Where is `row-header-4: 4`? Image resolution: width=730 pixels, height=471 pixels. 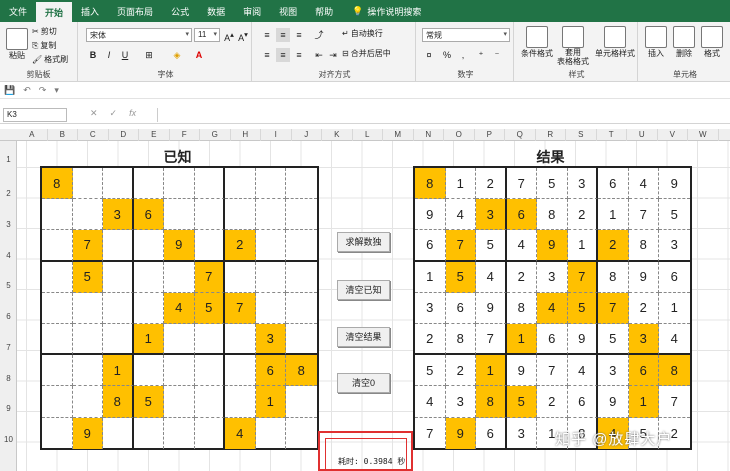
row-header-4: 4 is located at coordinates (8, 255).